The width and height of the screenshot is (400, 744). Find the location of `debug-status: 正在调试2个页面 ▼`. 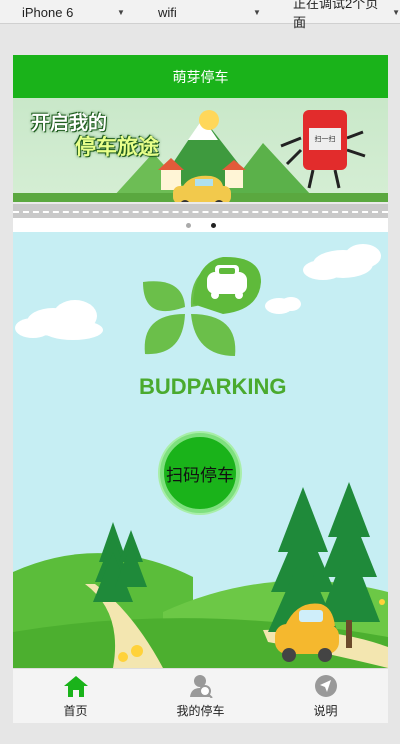

debug-status: 正在调试2个页面 ▼ is located at coordinates (346, 15).